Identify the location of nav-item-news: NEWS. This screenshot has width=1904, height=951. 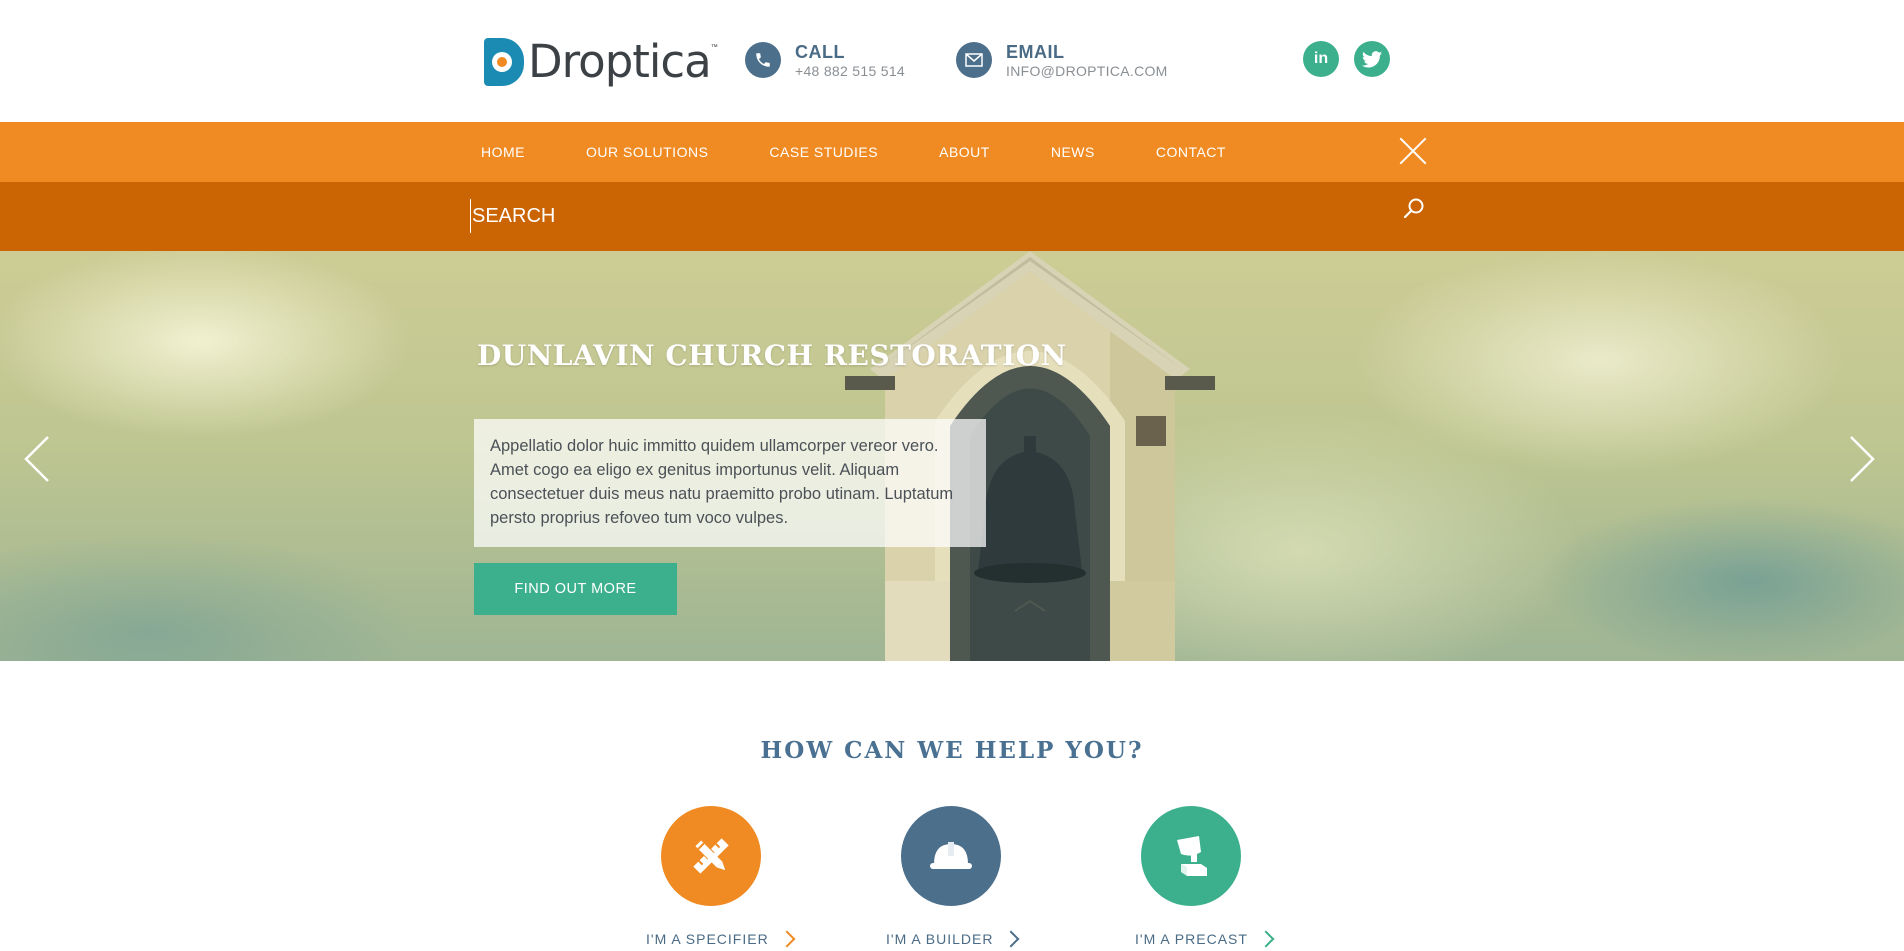
(1073, 152).